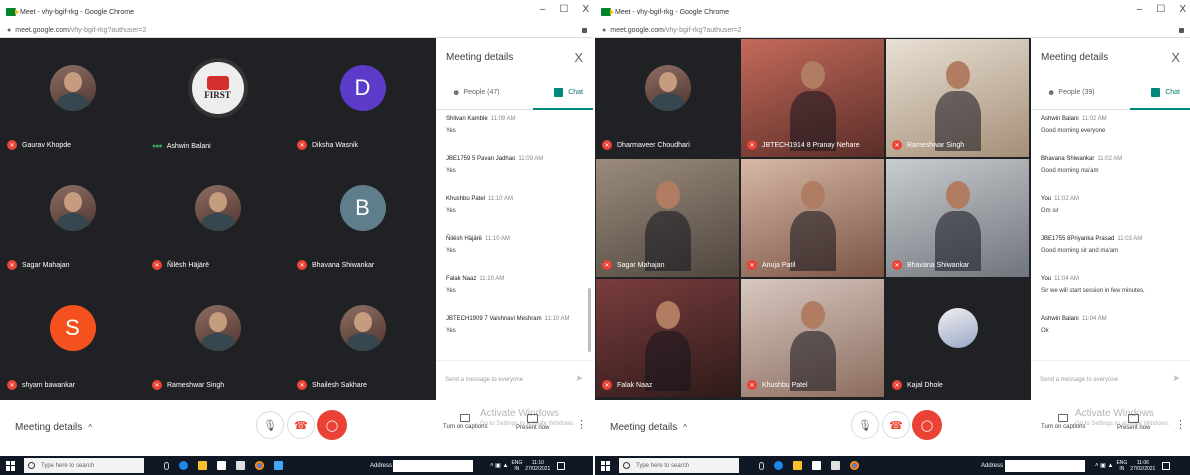  Describe the element at coordinates (1071, 92) in the screenshot. I see `tab-people: ☻ People (39)` at that location.